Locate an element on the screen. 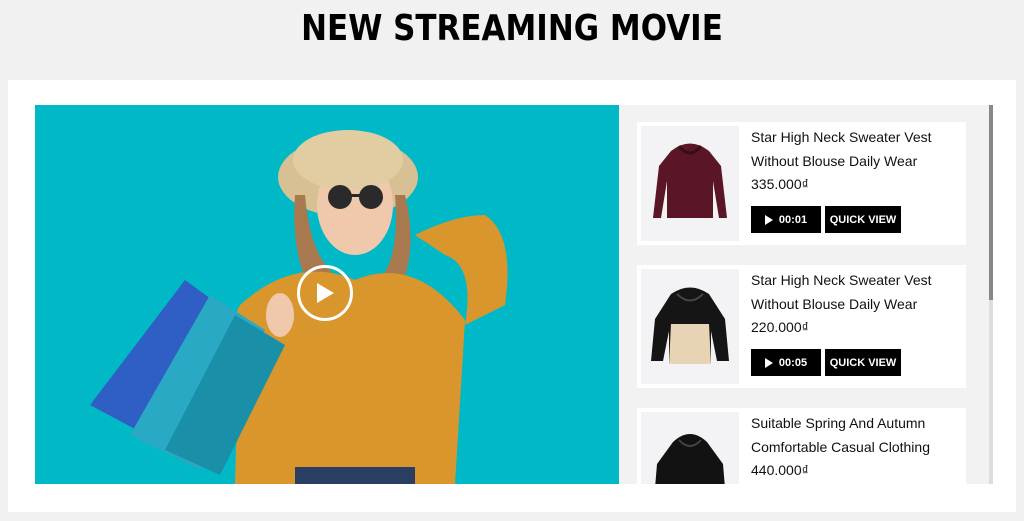 Image resolution: width=1024 pixels, height=521 pixels. scrollbar-thumb is located at coordinates (991, 202).